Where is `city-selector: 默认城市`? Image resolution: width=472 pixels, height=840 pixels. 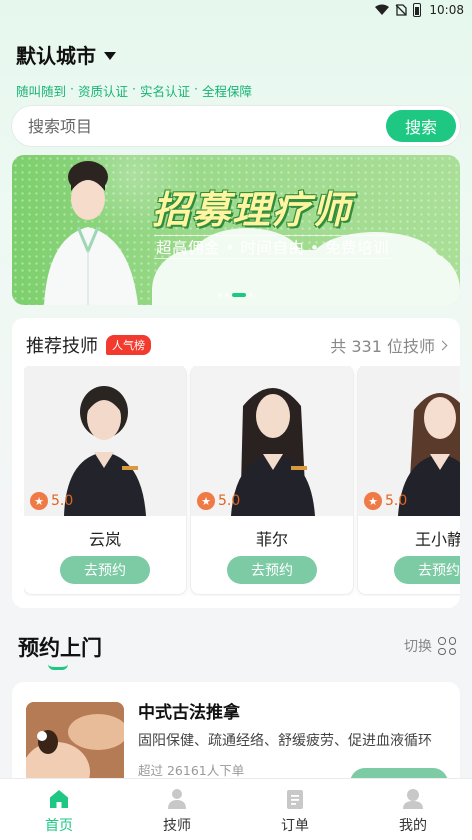 city-selector: 默认城市 is located at coordinates (236, 44).